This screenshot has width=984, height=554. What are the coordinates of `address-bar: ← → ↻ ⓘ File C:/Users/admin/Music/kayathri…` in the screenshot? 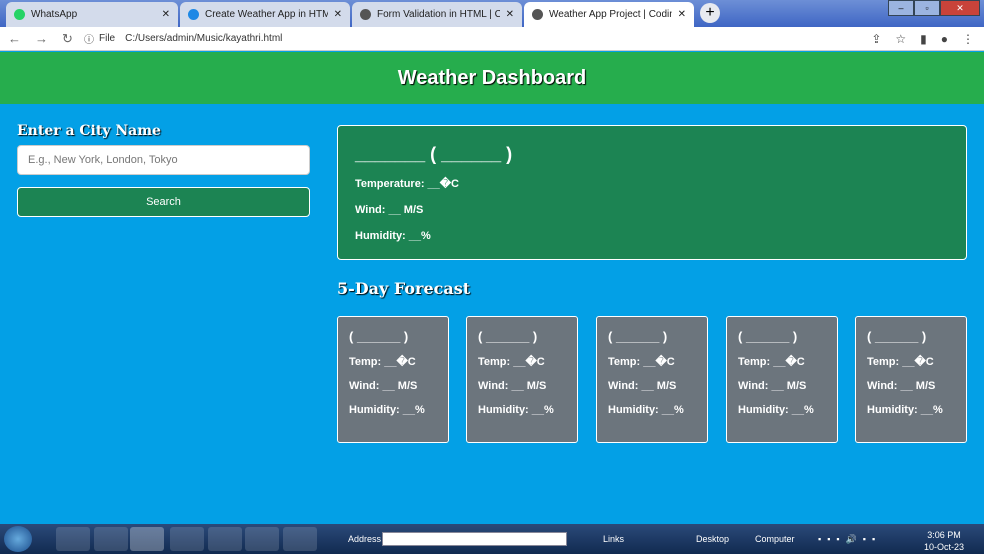 It's located at (492, 39).